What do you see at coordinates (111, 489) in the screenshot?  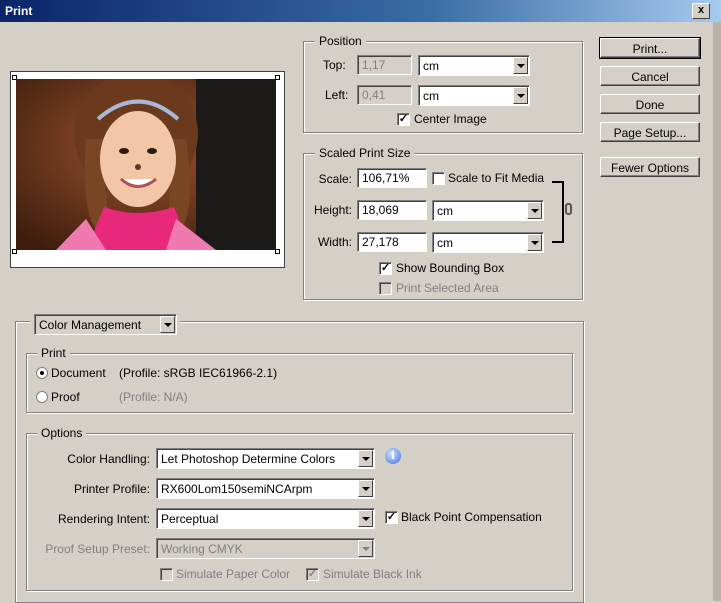 I see `printer-profile-label: Printer Profile:` at bounding box center [111, 489].